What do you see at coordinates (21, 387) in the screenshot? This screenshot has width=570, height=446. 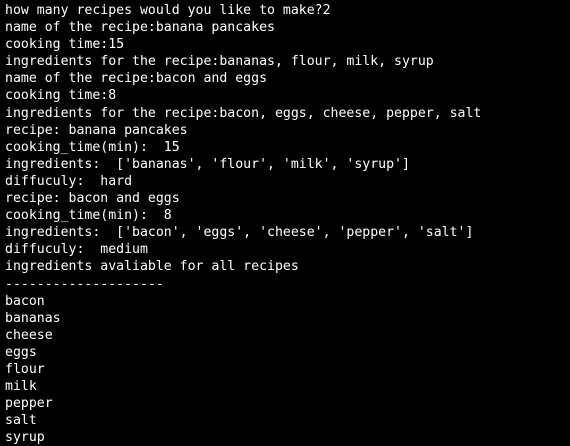 I see `terminal-line-ingredient-item: milk` at bounding box center [21, 387].